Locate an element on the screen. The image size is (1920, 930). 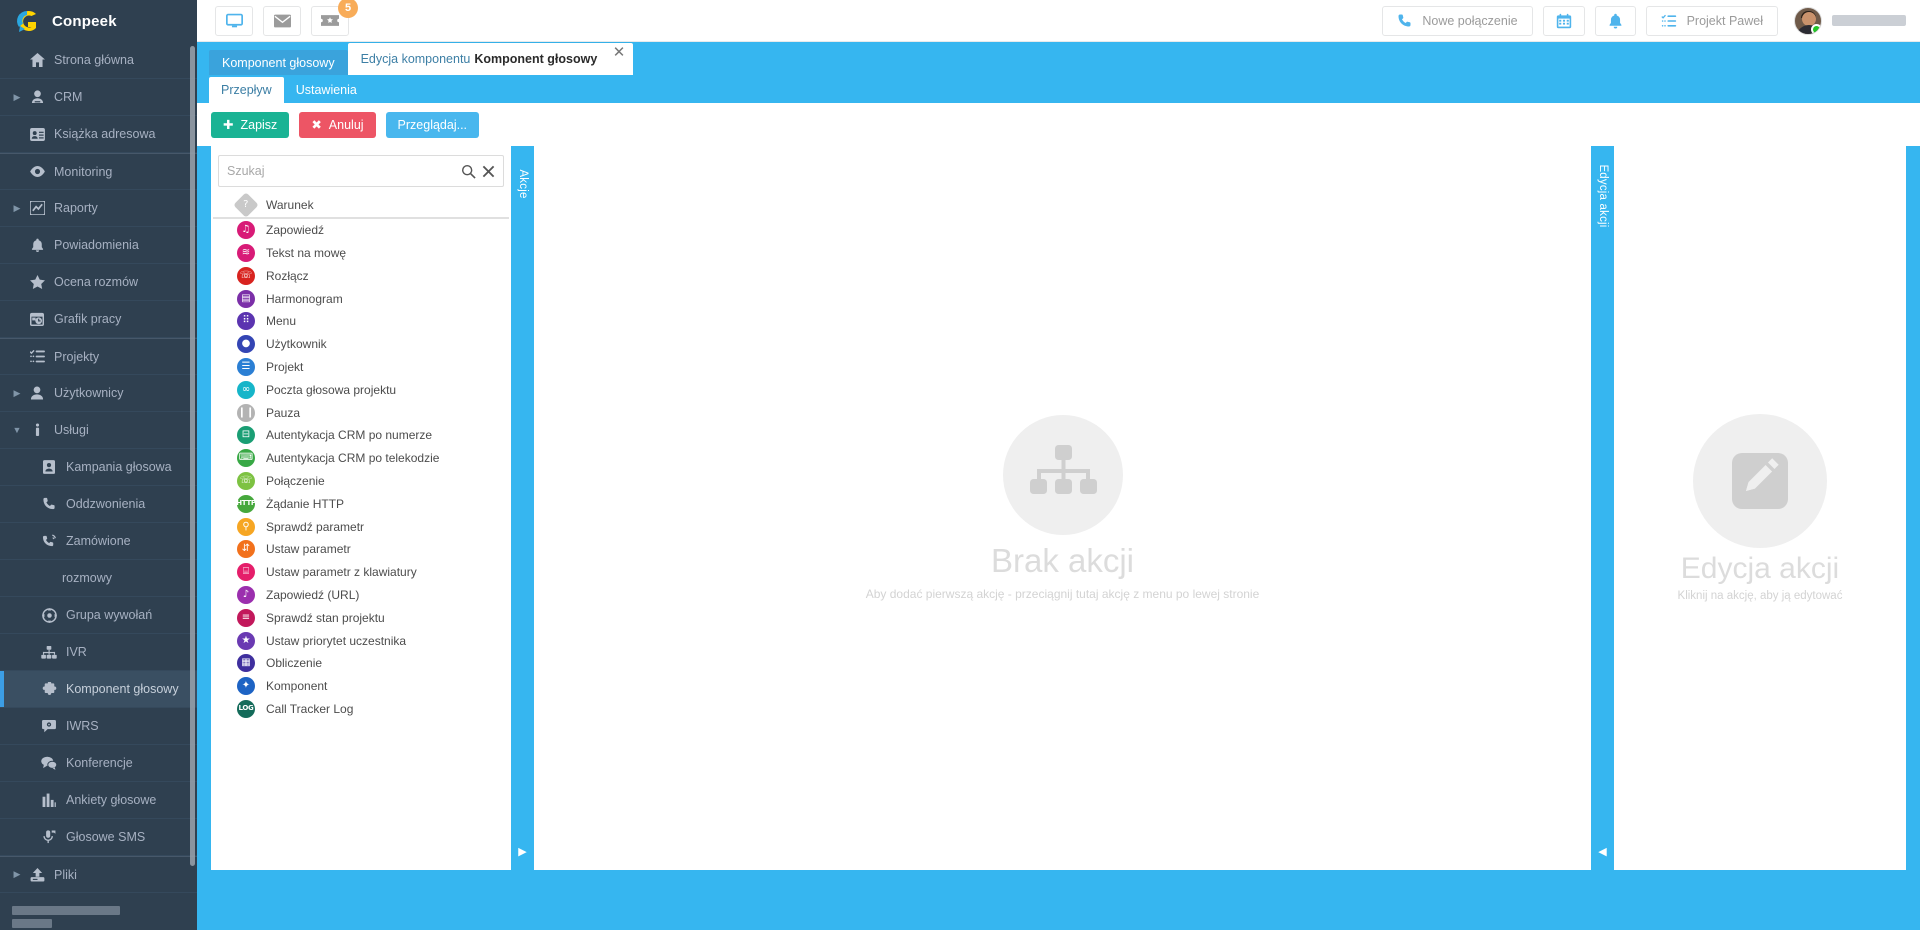
sidebar-item-oddzwonienia: Oddzwonienia is located at coordinates (98, 504).